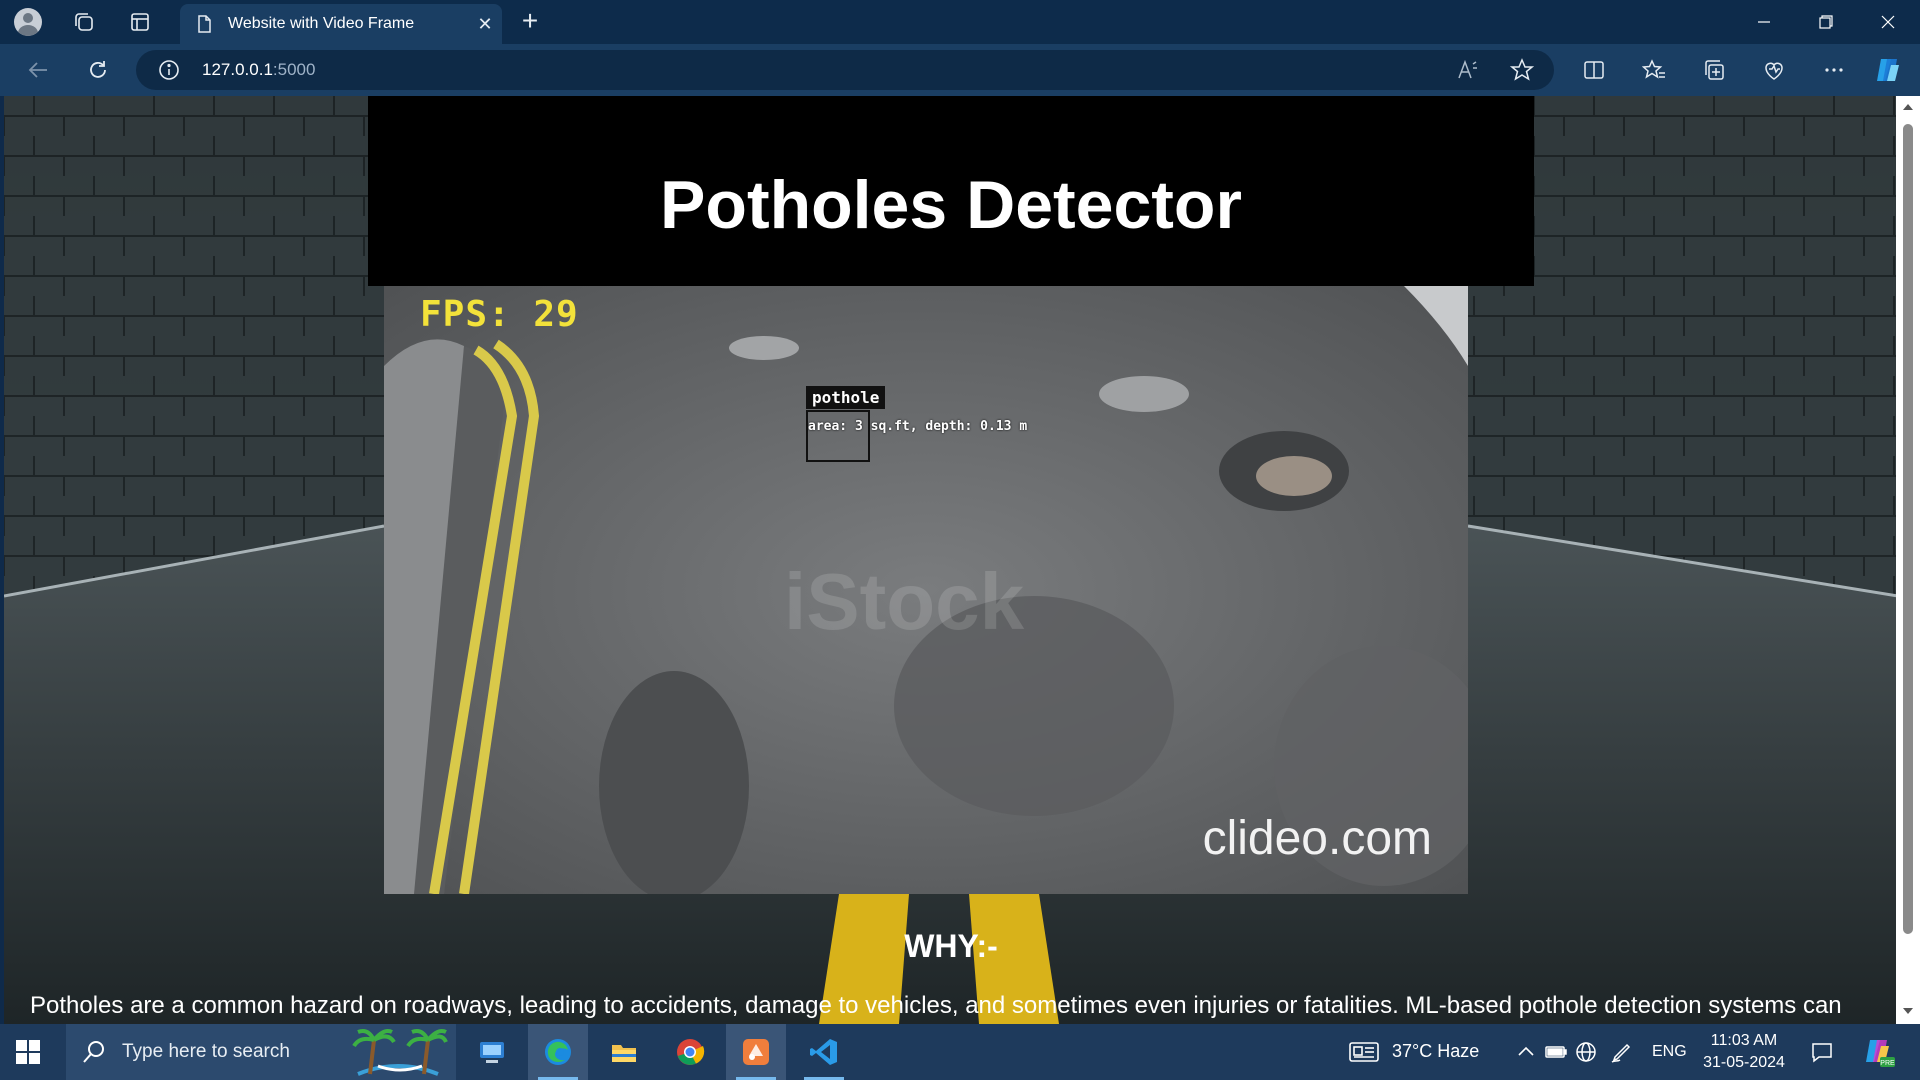  I want to click on language-indicator: ENG, so click(1669, 1052).